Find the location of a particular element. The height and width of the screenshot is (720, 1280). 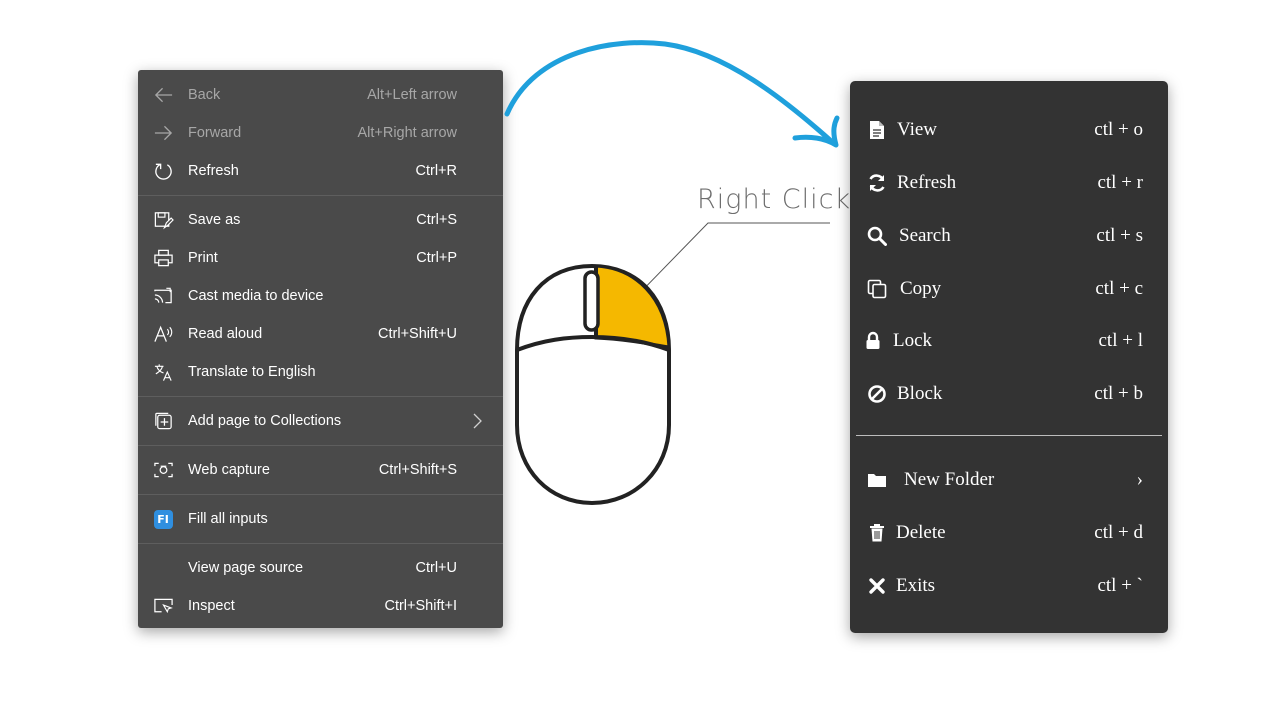

menu-item-shortcut: ctl + o is located at coordinates (1118, 129).